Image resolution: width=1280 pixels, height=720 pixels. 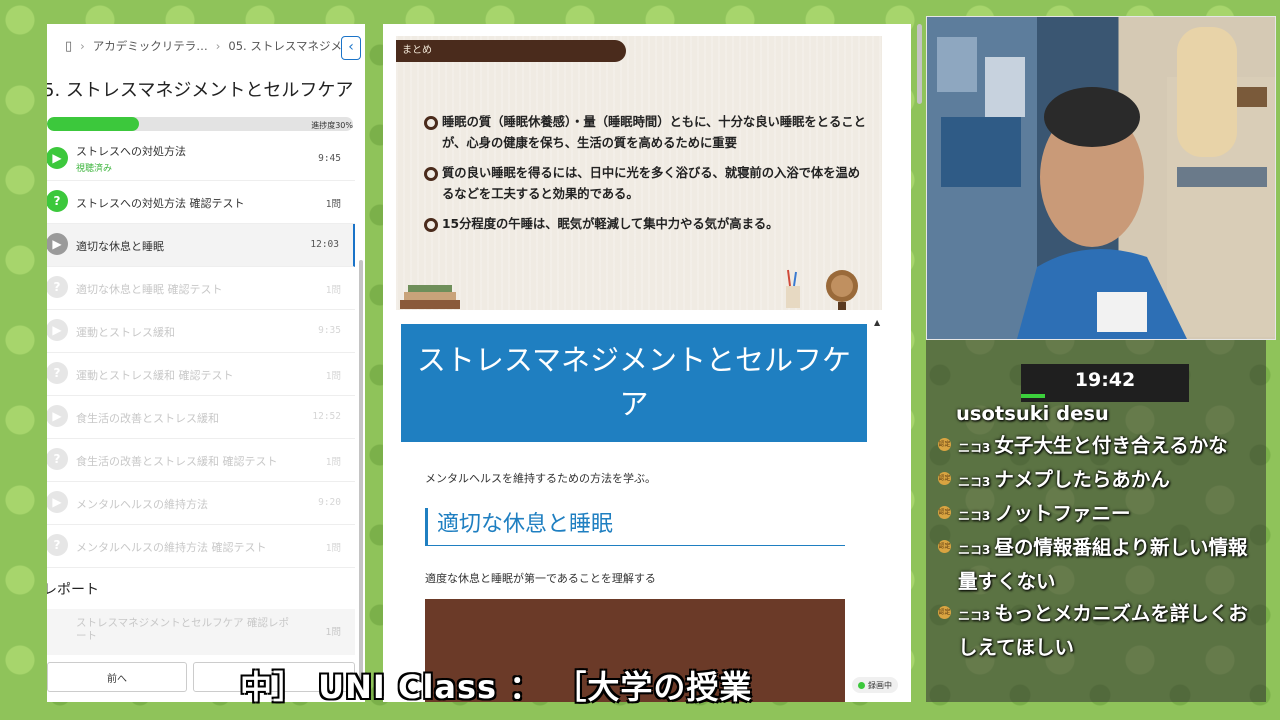 I want to click on comment: 認定 ニコ3 昼の情報番組より新しい情報量すくない, so click(x=1096, y=565).